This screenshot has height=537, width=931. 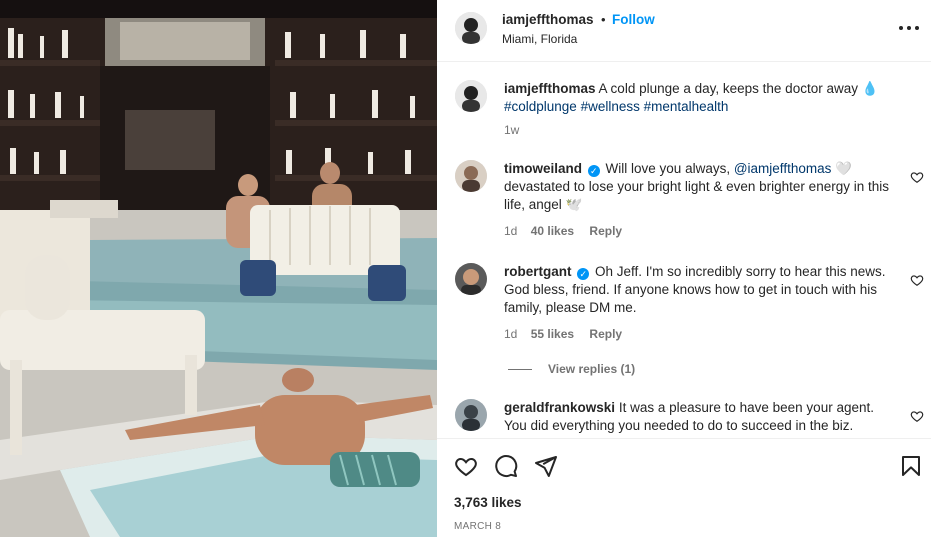 I want to click on view-replies-label: View replies (1), so click(x=592, y=369).